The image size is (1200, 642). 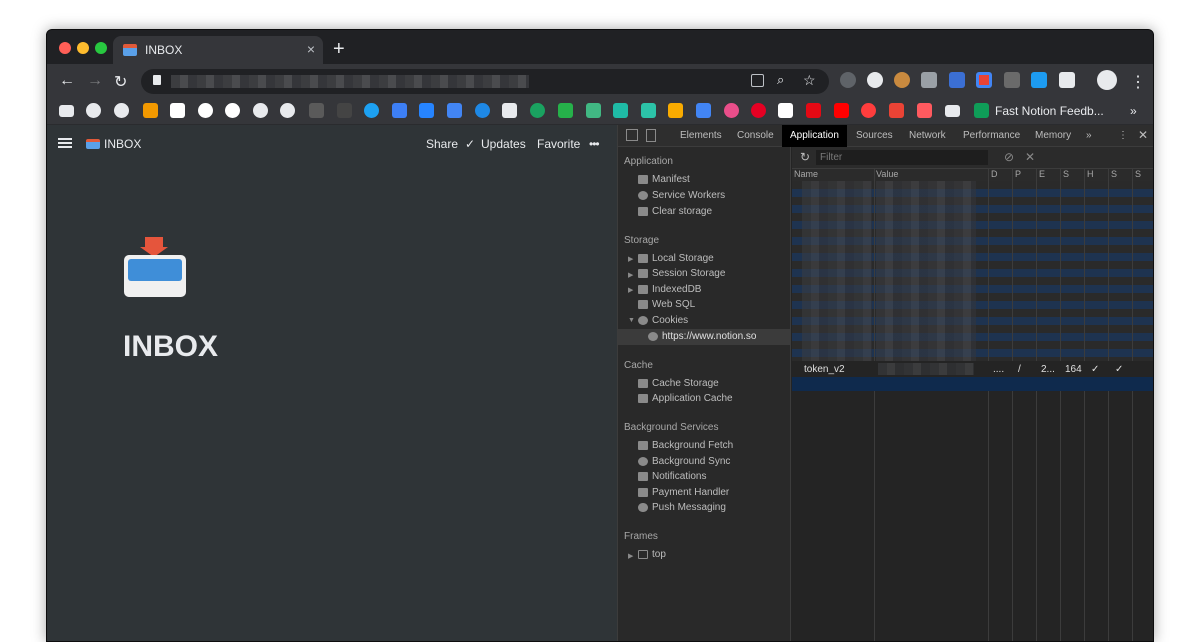 What do you see at coordinates (558, 144) in the screenshot?
I see `favorite-button: Favorite` at bounding box center [558, 144].